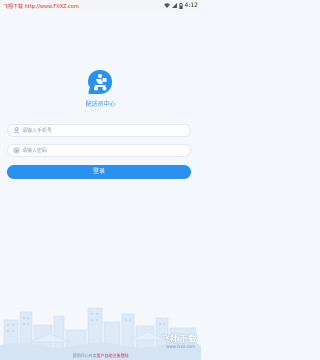  I want to click on signal-icon, so click(174, 5).